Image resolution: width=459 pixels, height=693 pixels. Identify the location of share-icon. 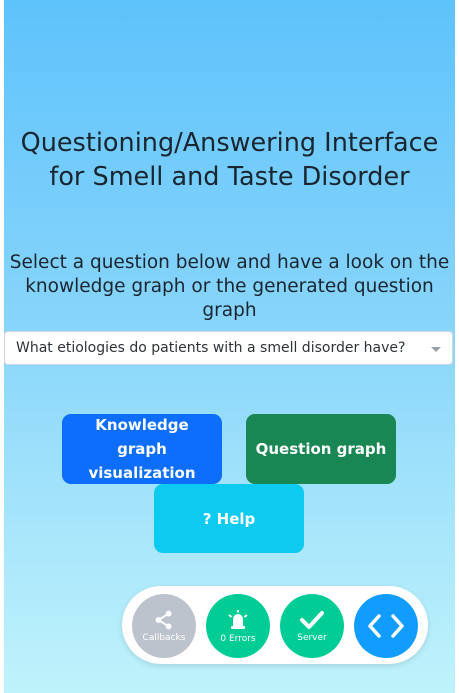
(163, 619).